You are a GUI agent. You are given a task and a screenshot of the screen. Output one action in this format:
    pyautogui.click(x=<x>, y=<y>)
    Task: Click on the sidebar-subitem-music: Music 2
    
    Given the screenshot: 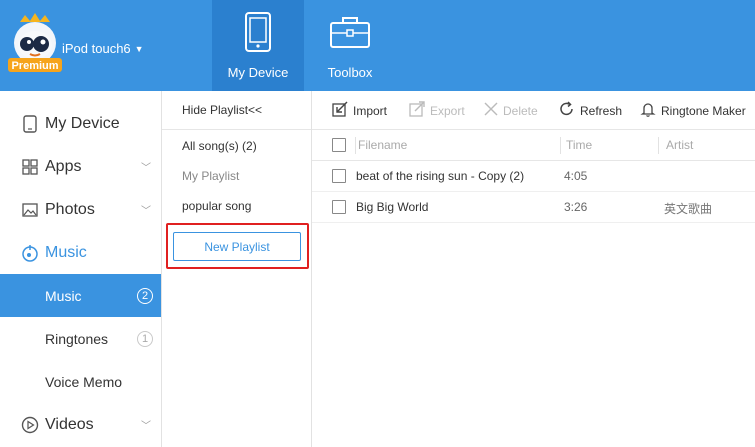 What is the action you would take?
    pyautogui.click(x=80, y=295)
    